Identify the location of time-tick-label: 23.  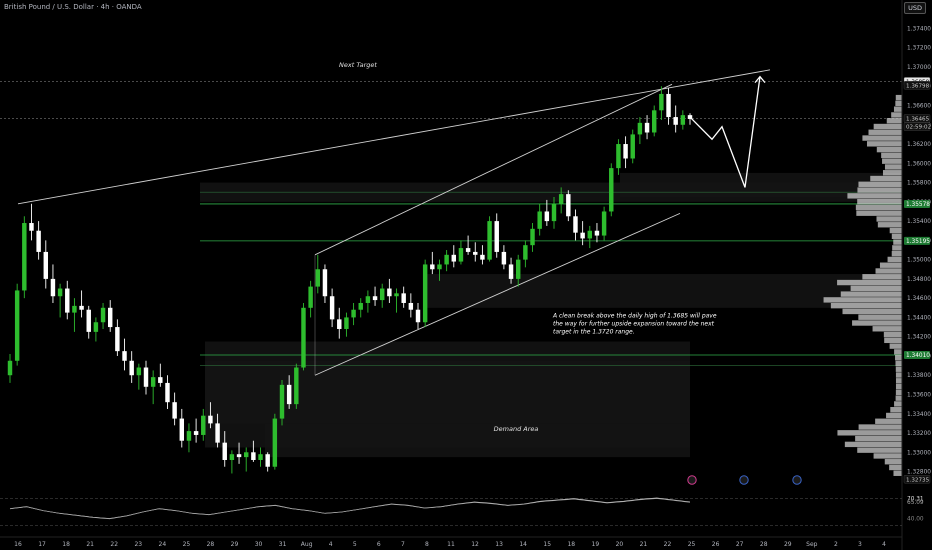
(138, 544).